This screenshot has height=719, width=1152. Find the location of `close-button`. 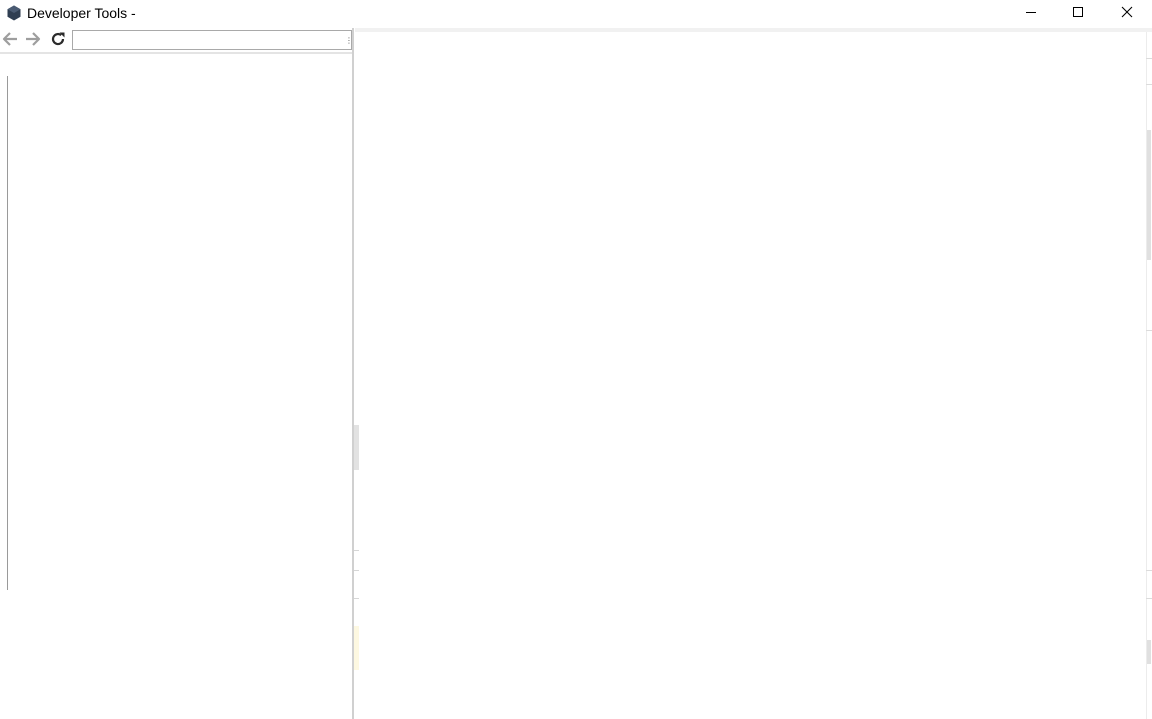

close-button is located at coordinates (1127, 14).